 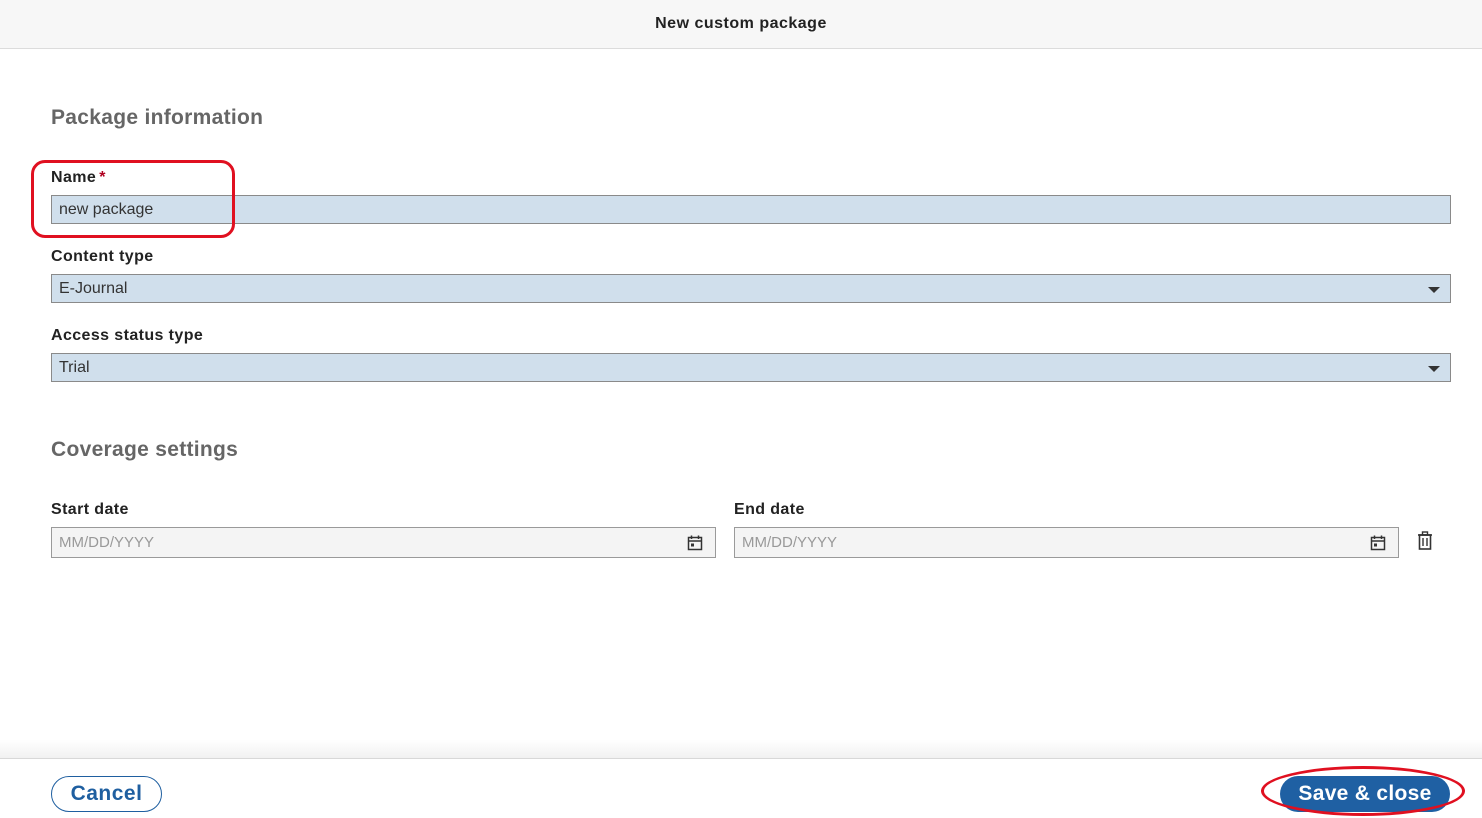 What do you see at coordinates (741, 749) in the screenshot?
I see `footer-shadow` at bounding box center [741, 749].